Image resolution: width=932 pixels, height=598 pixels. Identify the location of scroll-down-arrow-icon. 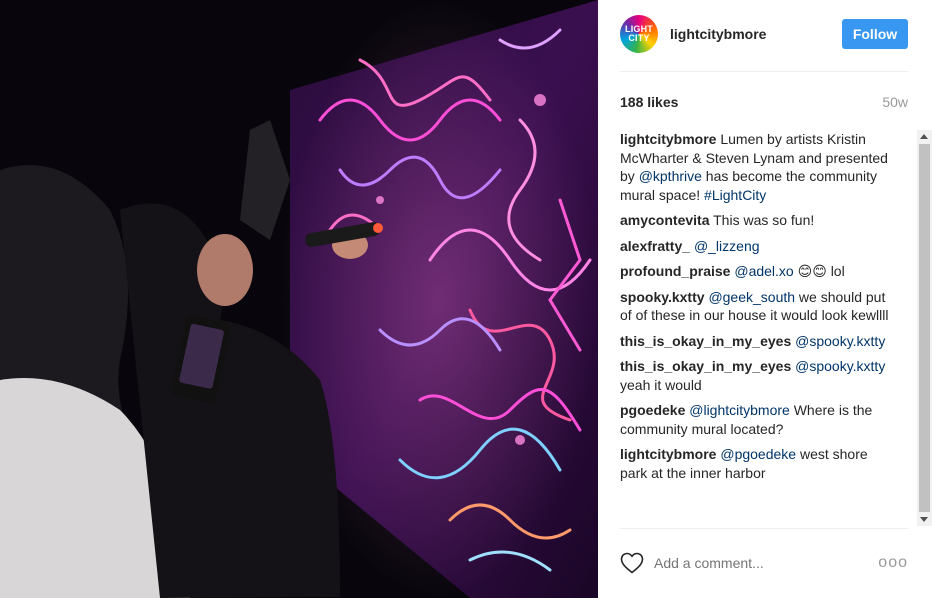
(924, 519).